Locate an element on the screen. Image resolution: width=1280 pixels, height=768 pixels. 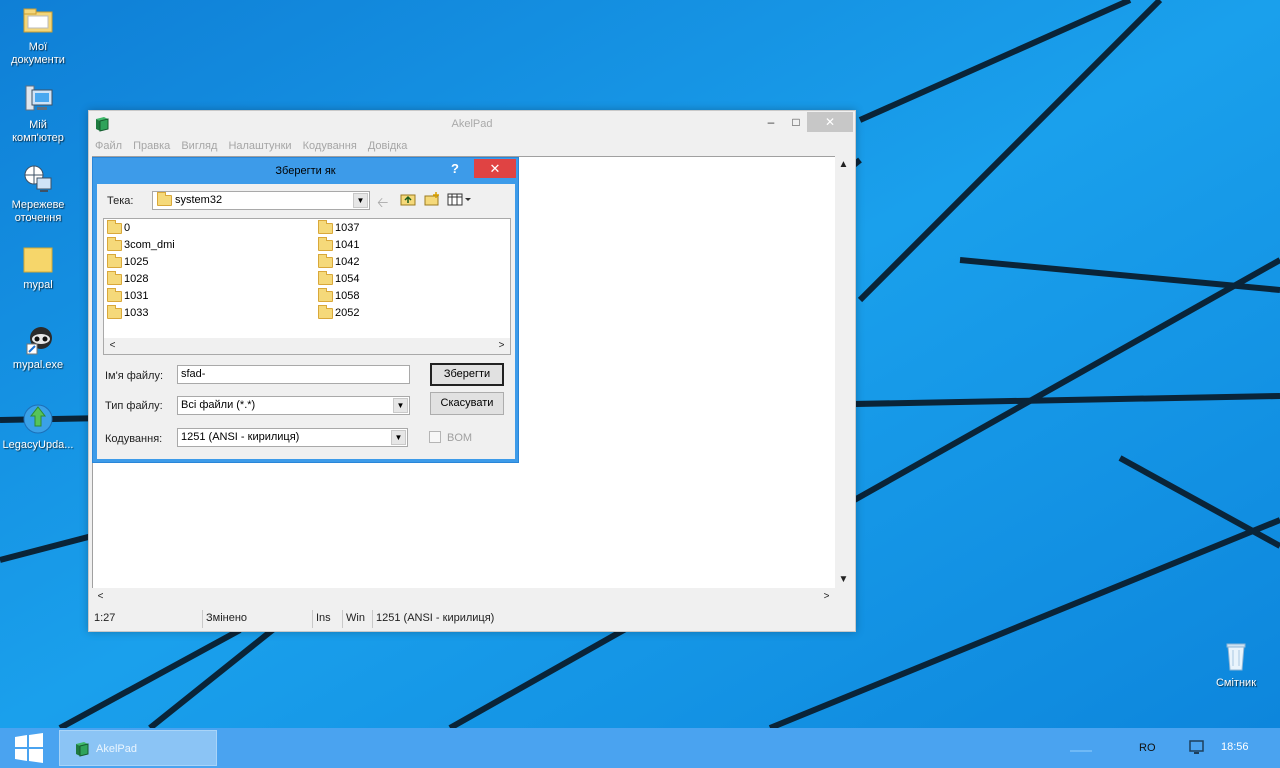
recycle-bin-icon is located at coordinates (1236, 657).